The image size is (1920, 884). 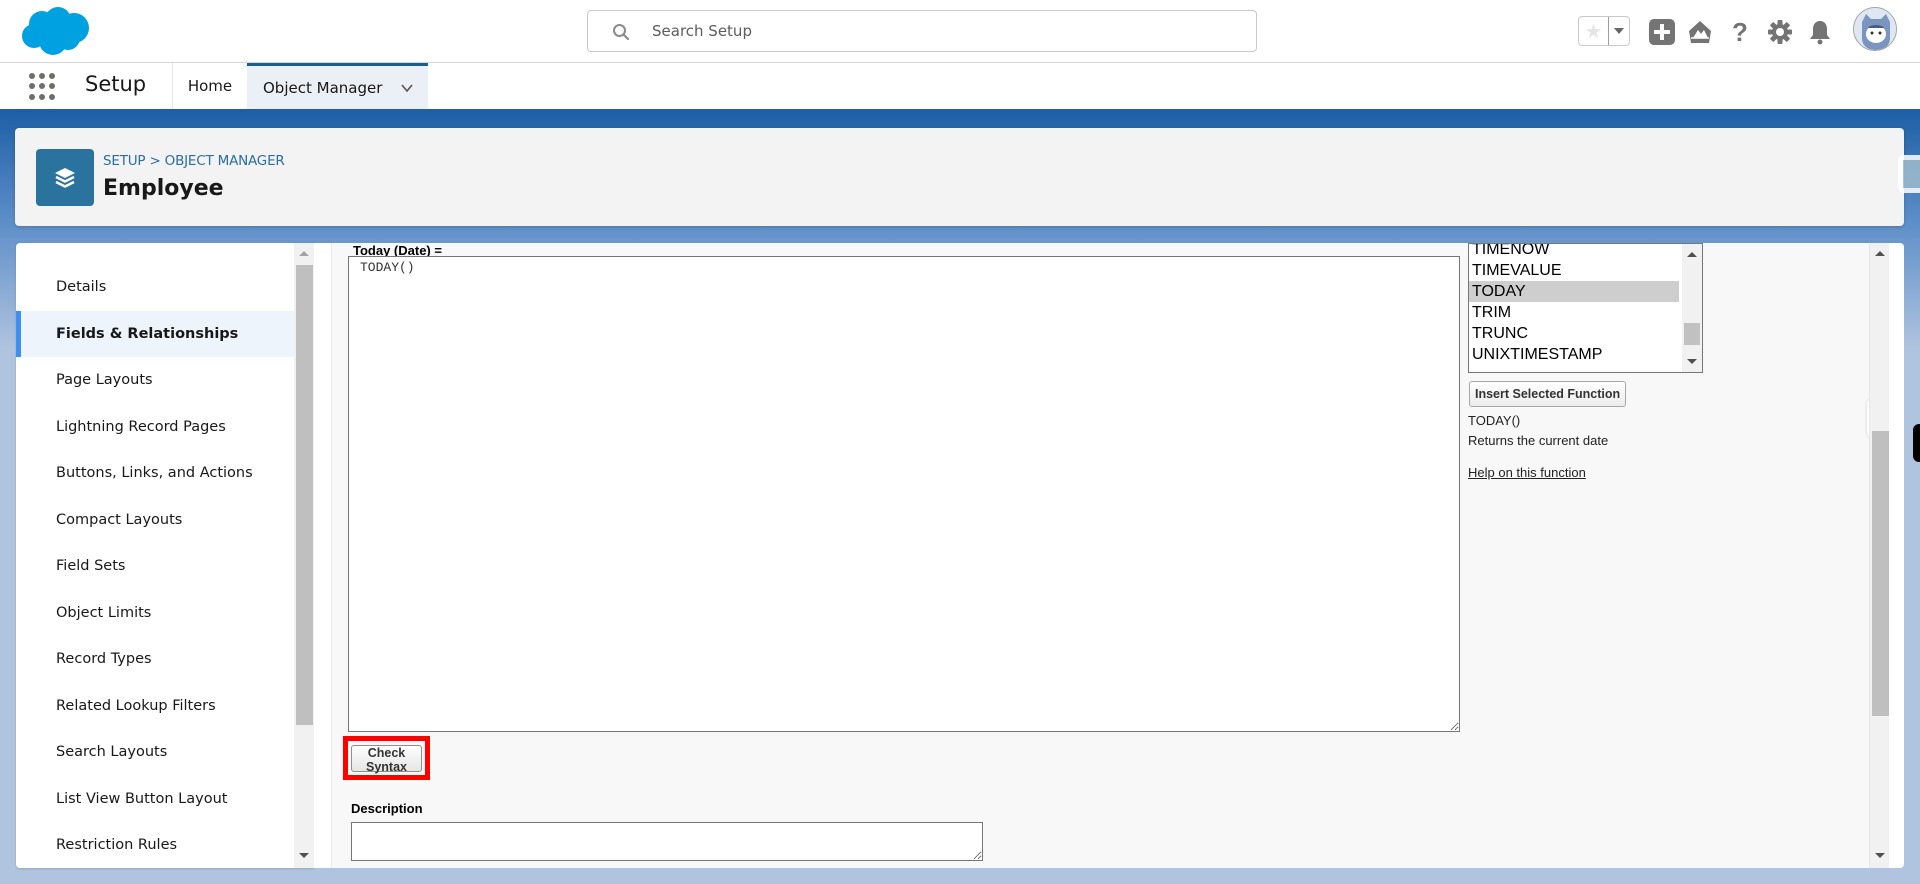 What do you see at coordinates (155, 520) in the screenshot?
I see `sidebar-item-compact-layouts: Compact Layouts` at bounding box center [155, 520].